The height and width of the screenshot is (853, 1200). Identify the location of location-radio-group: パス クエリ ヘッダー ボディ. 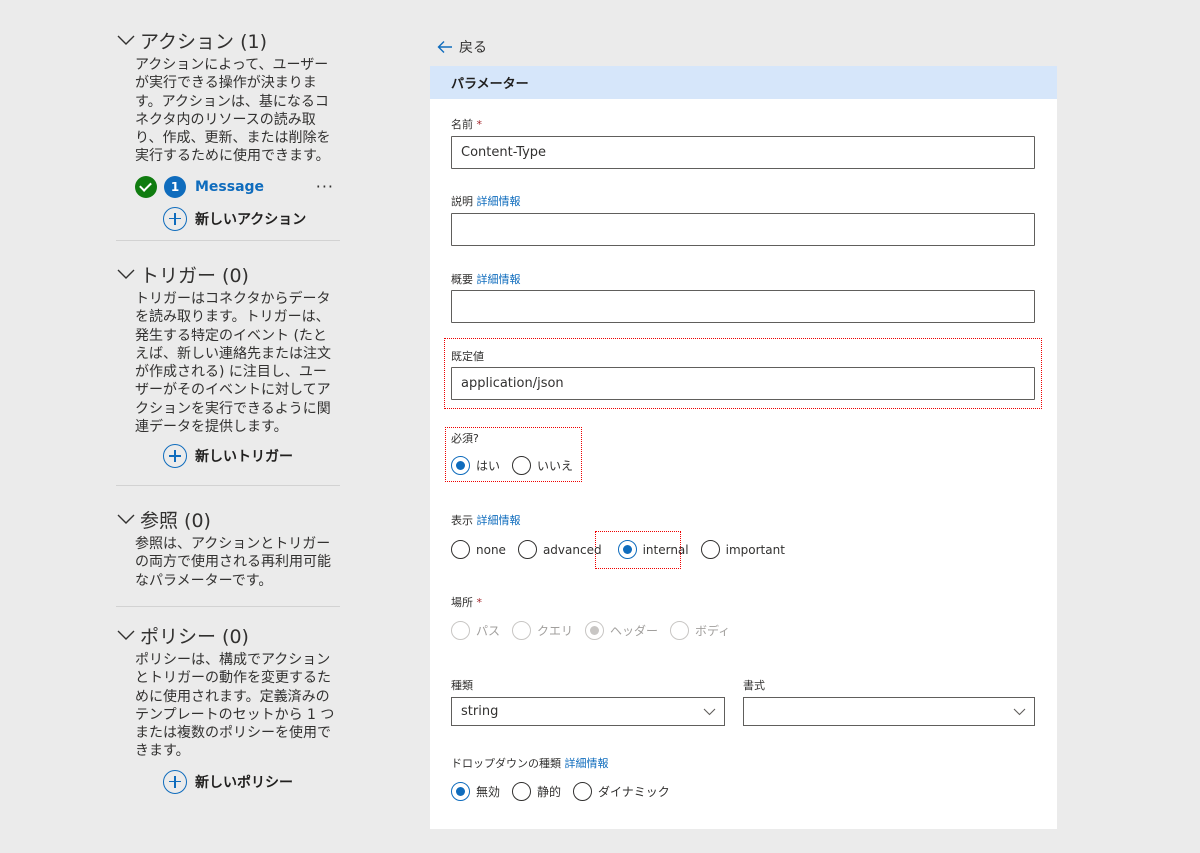
(596, 630).